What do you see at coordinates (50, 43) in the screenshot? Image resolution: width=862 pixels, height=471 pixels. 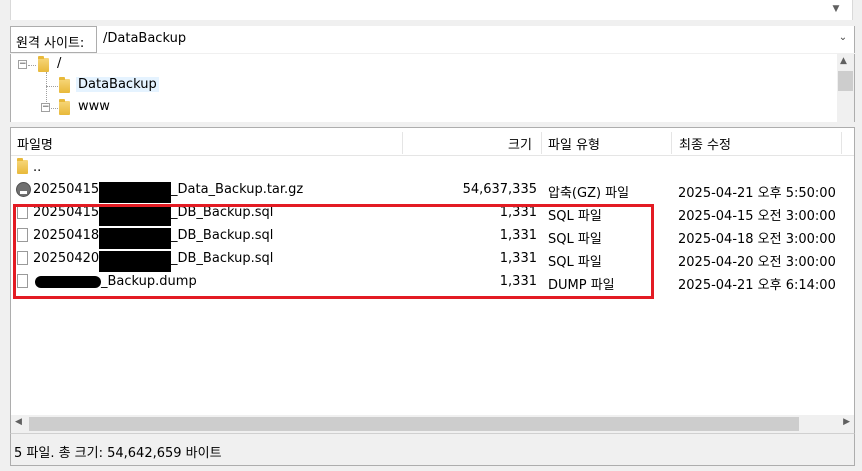 I see `remote-site-label: 원격 사이트:` at bounding box center [50, 43].